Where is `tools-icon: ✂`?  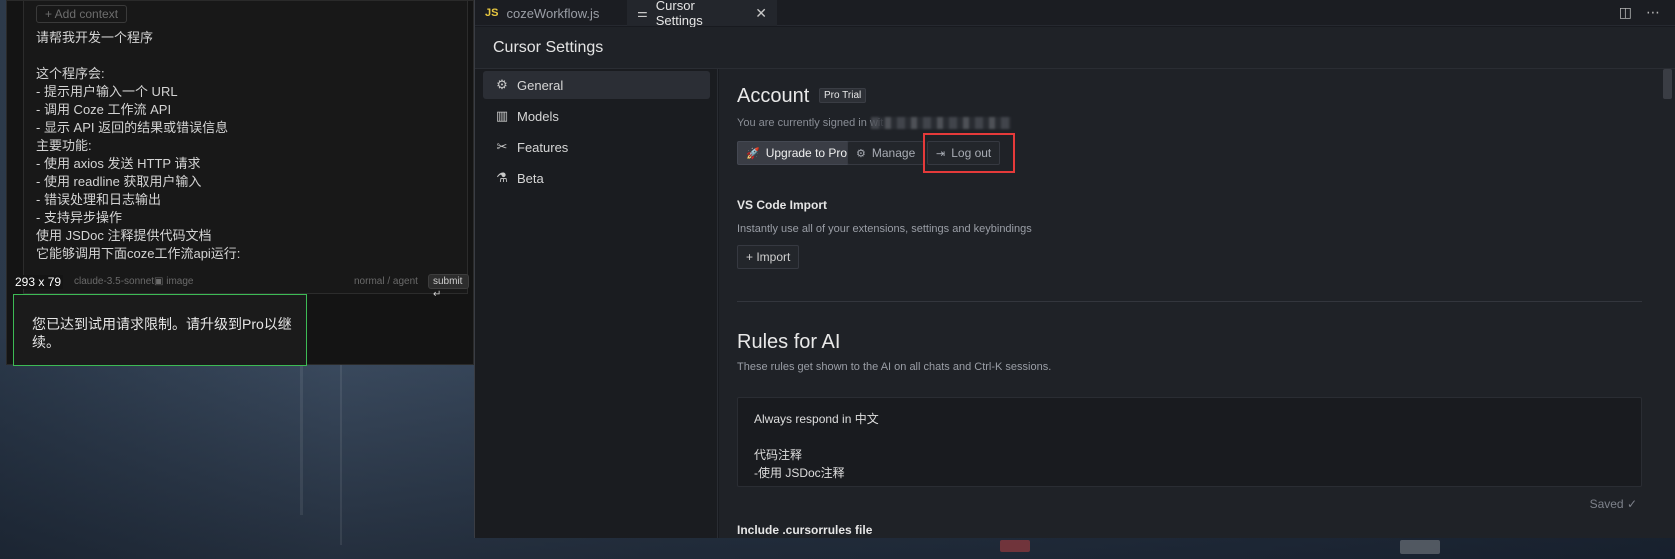 tools-icon: ✂ is located at coordinates (502, 146).